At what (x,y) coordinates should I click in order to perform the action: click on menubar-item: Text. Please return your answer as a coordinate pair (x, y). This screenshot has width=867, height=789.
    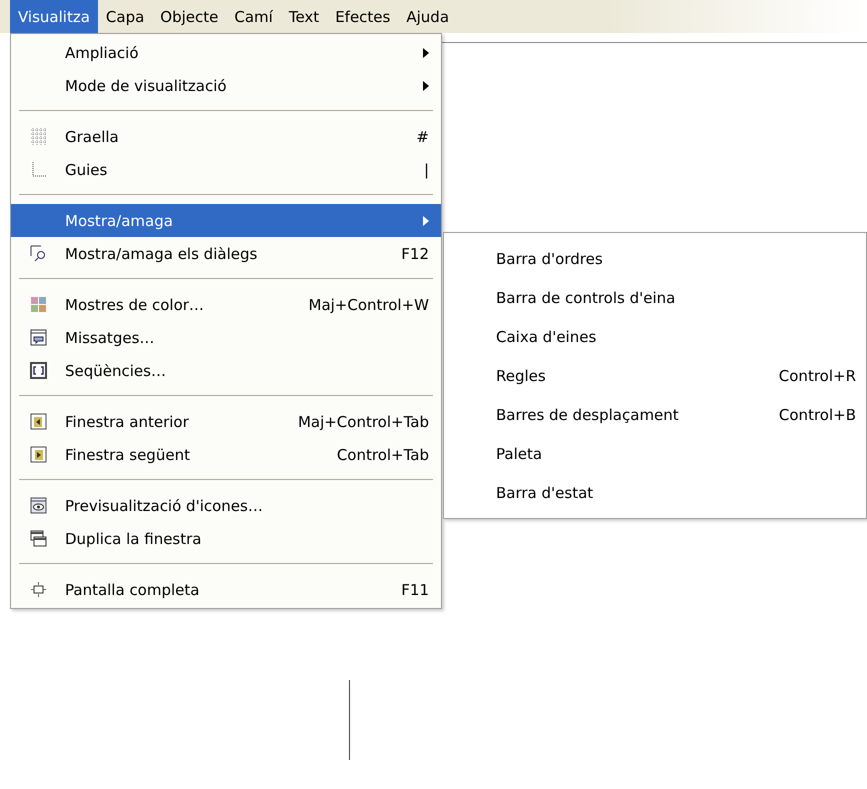
    Looking at the image, I should click on (304, 16).